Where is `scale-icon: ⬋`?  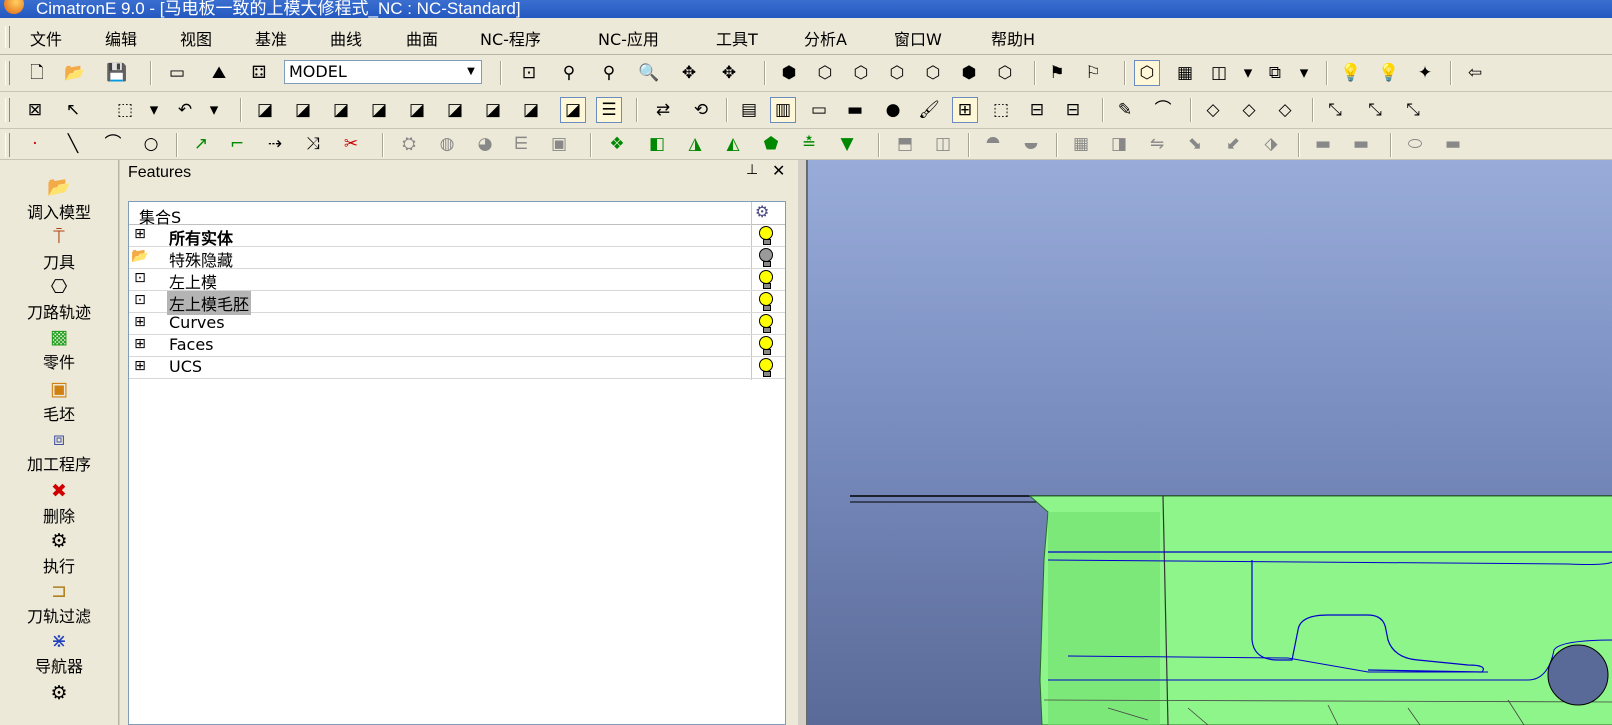
scale-icon: ⬋ is located at coordinates (1233, 144).